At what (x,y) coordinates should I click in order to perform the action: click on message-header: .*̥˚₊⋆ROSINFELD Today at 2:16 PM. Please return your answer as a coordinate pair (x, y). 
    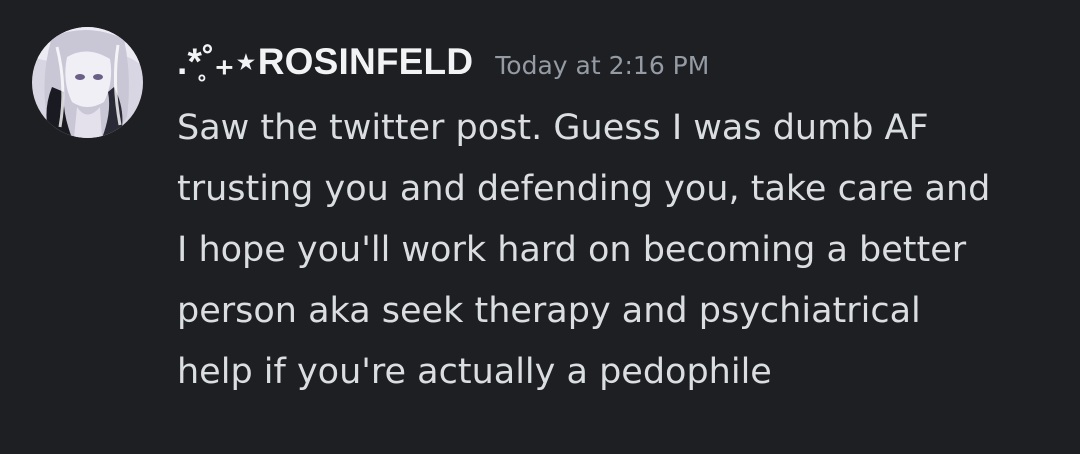
    Looking at the image, I should click on (443, 65).